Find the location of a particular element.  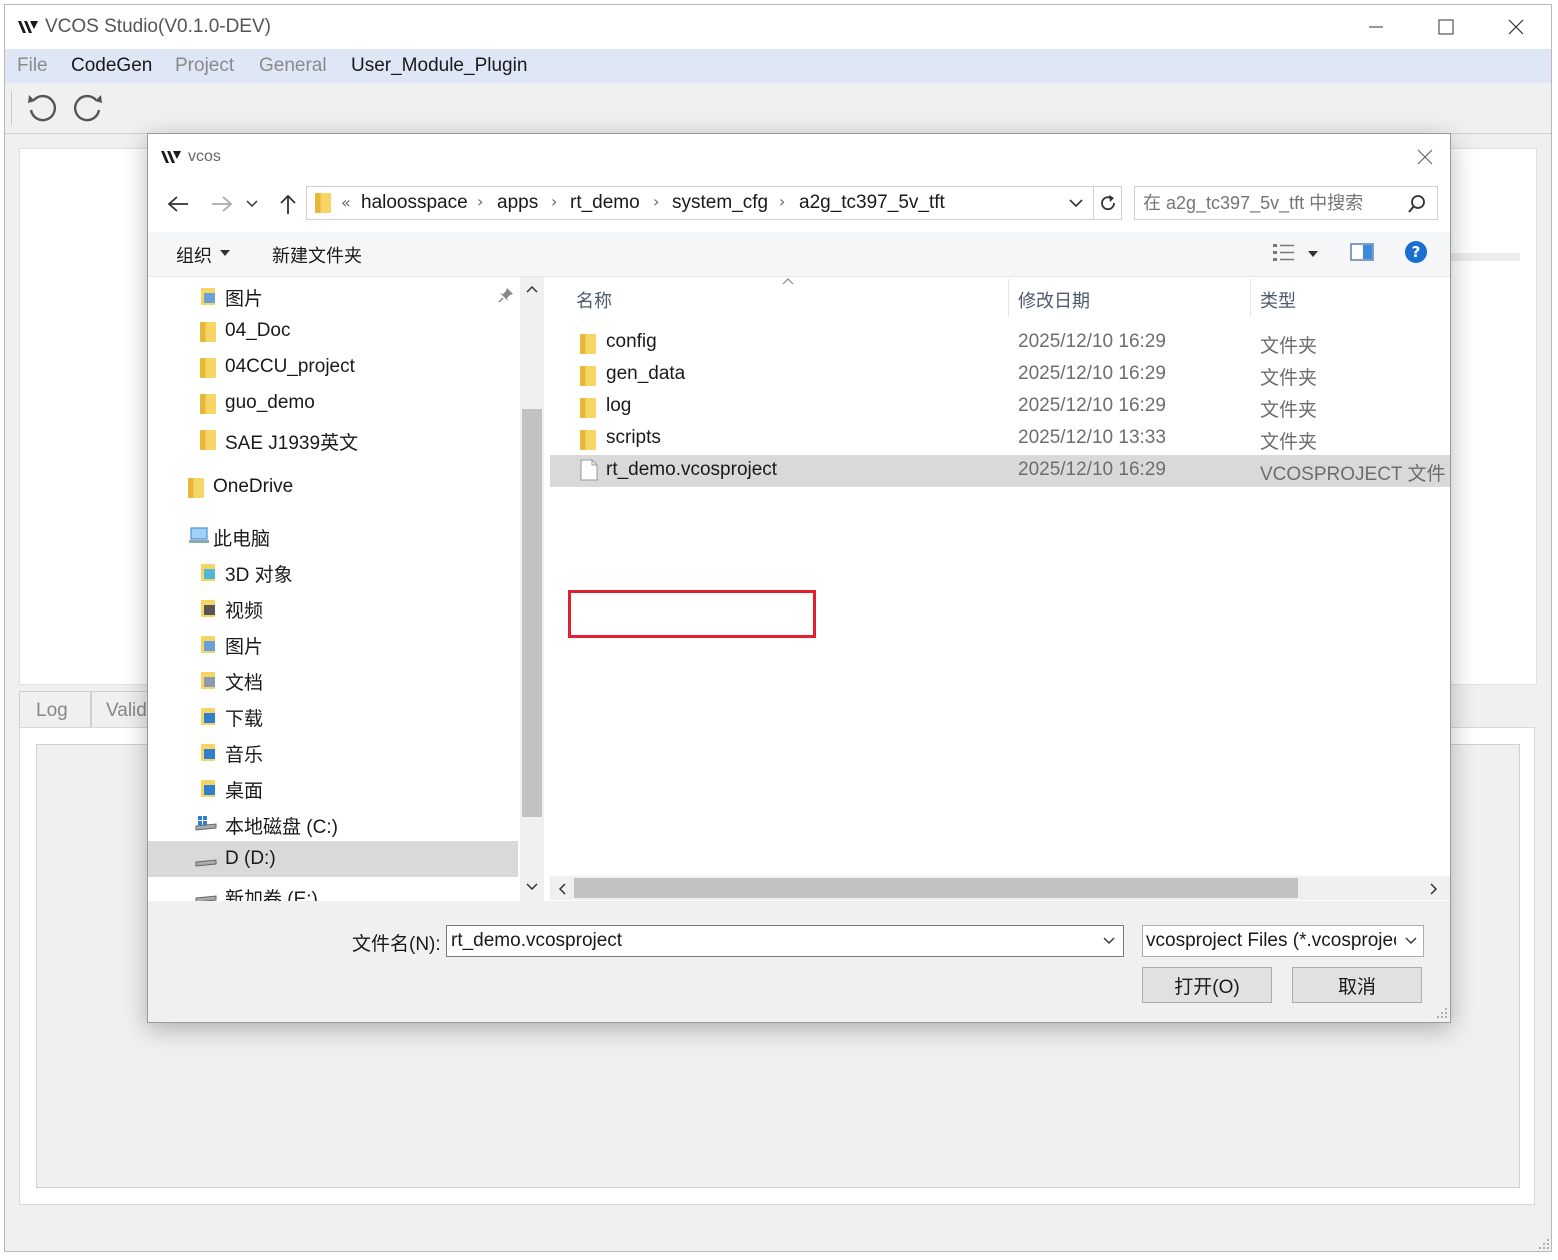

new-folder-button: 新建文件夹 is located at coordinates (317, 255).